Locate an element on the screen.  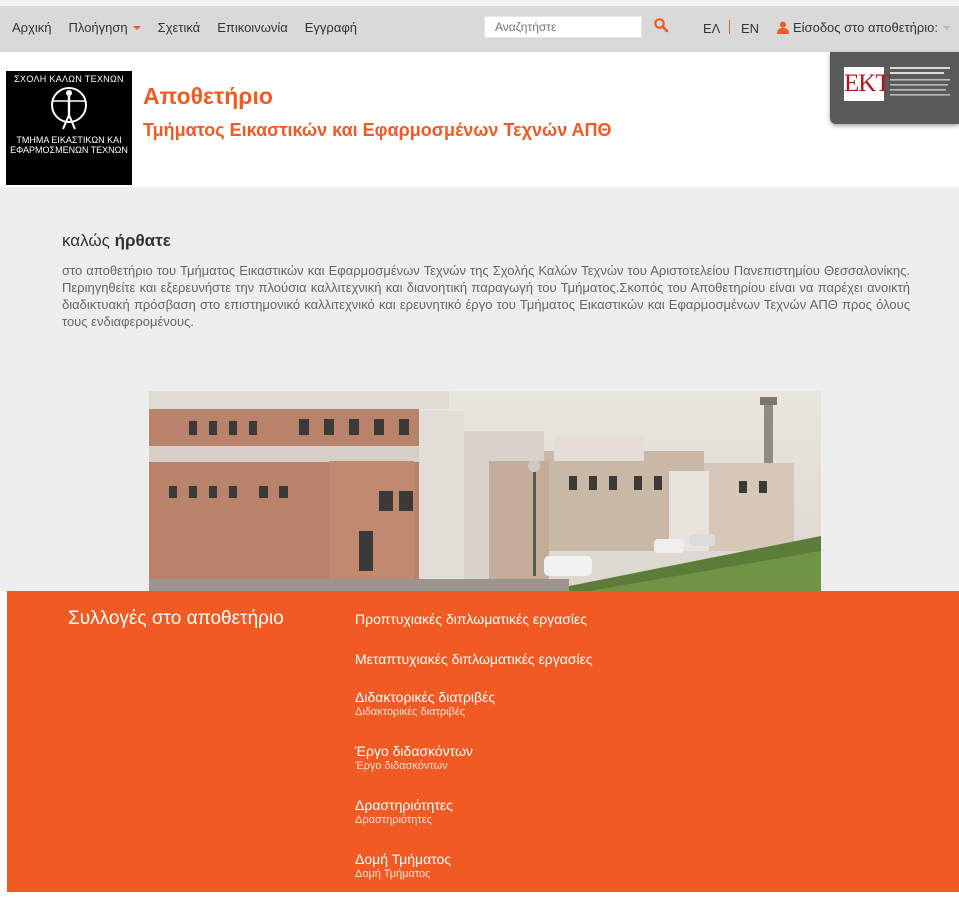
nav-browse-label: Πλοήγηση is located at coordinates (98, 27).